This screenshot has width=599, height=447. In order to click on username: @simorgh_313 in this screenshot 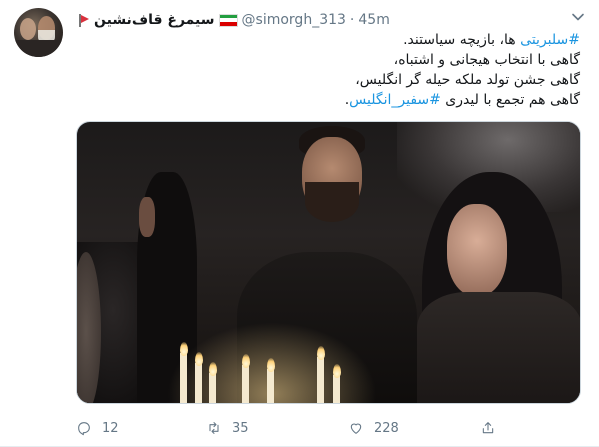, I will do `click(294, 20)`.